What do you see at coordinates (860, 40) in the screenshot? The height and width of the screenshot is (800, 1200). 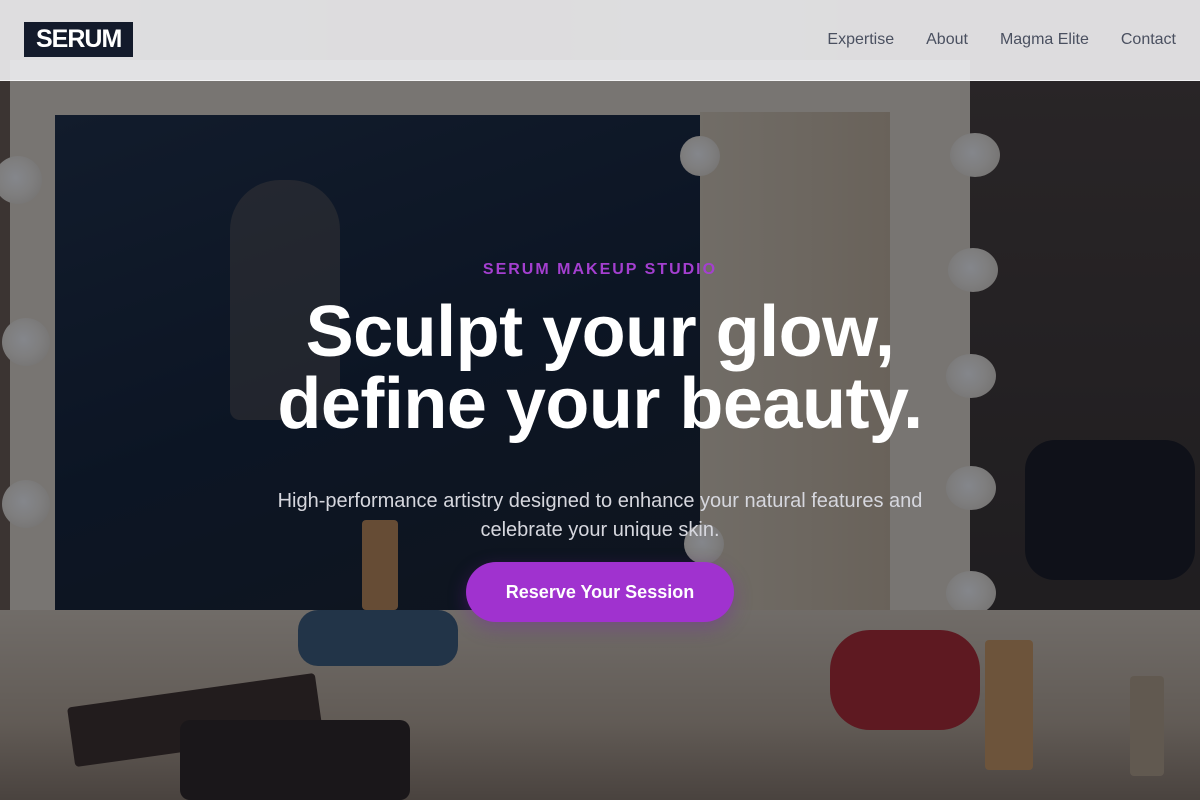 I see `nav-link-expertise: Expertise` at bounding box center [860, 40].